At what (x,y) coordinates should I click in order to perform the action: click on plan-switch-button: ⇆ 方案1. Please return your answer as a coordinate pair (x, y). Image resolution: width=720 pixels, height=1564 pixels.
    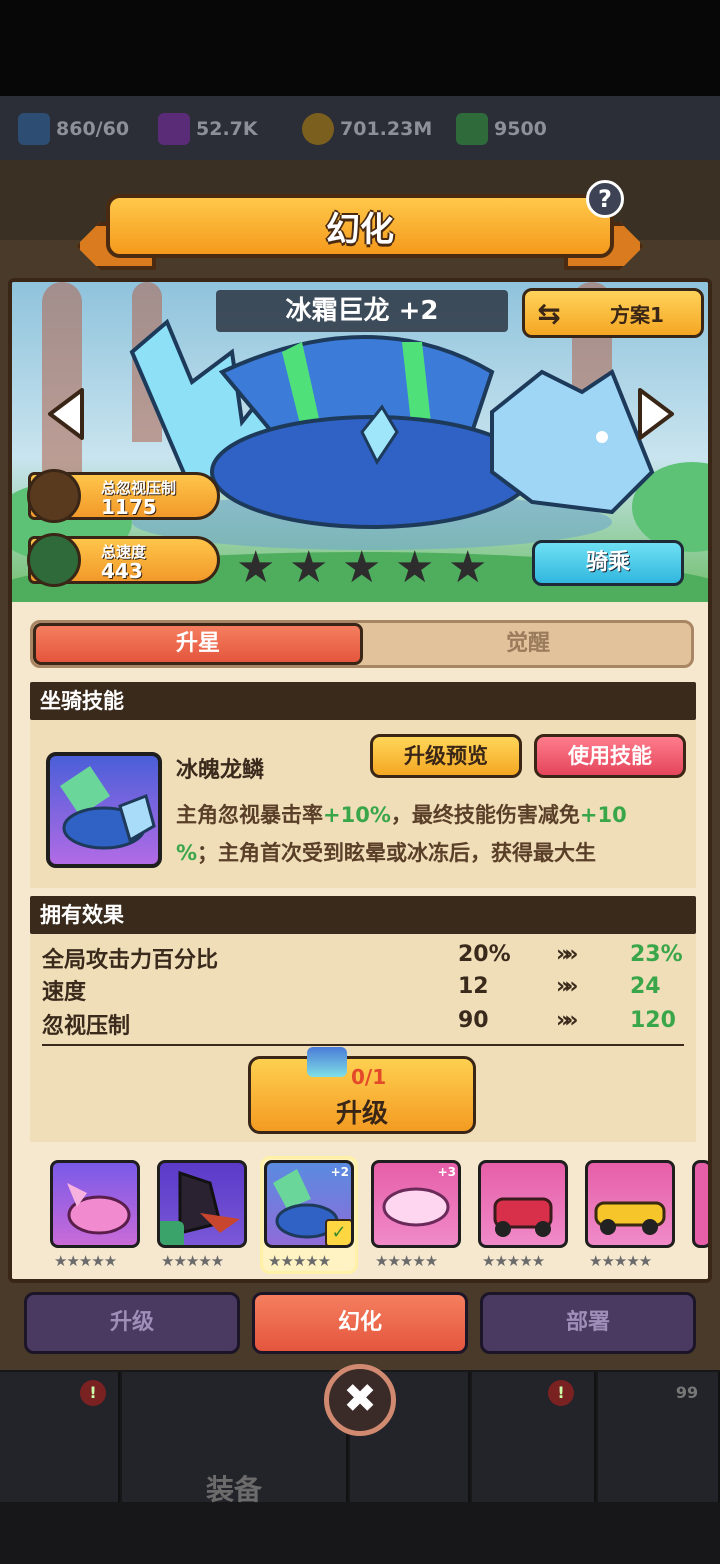
    Looking at the image, I should click on (613, 313).